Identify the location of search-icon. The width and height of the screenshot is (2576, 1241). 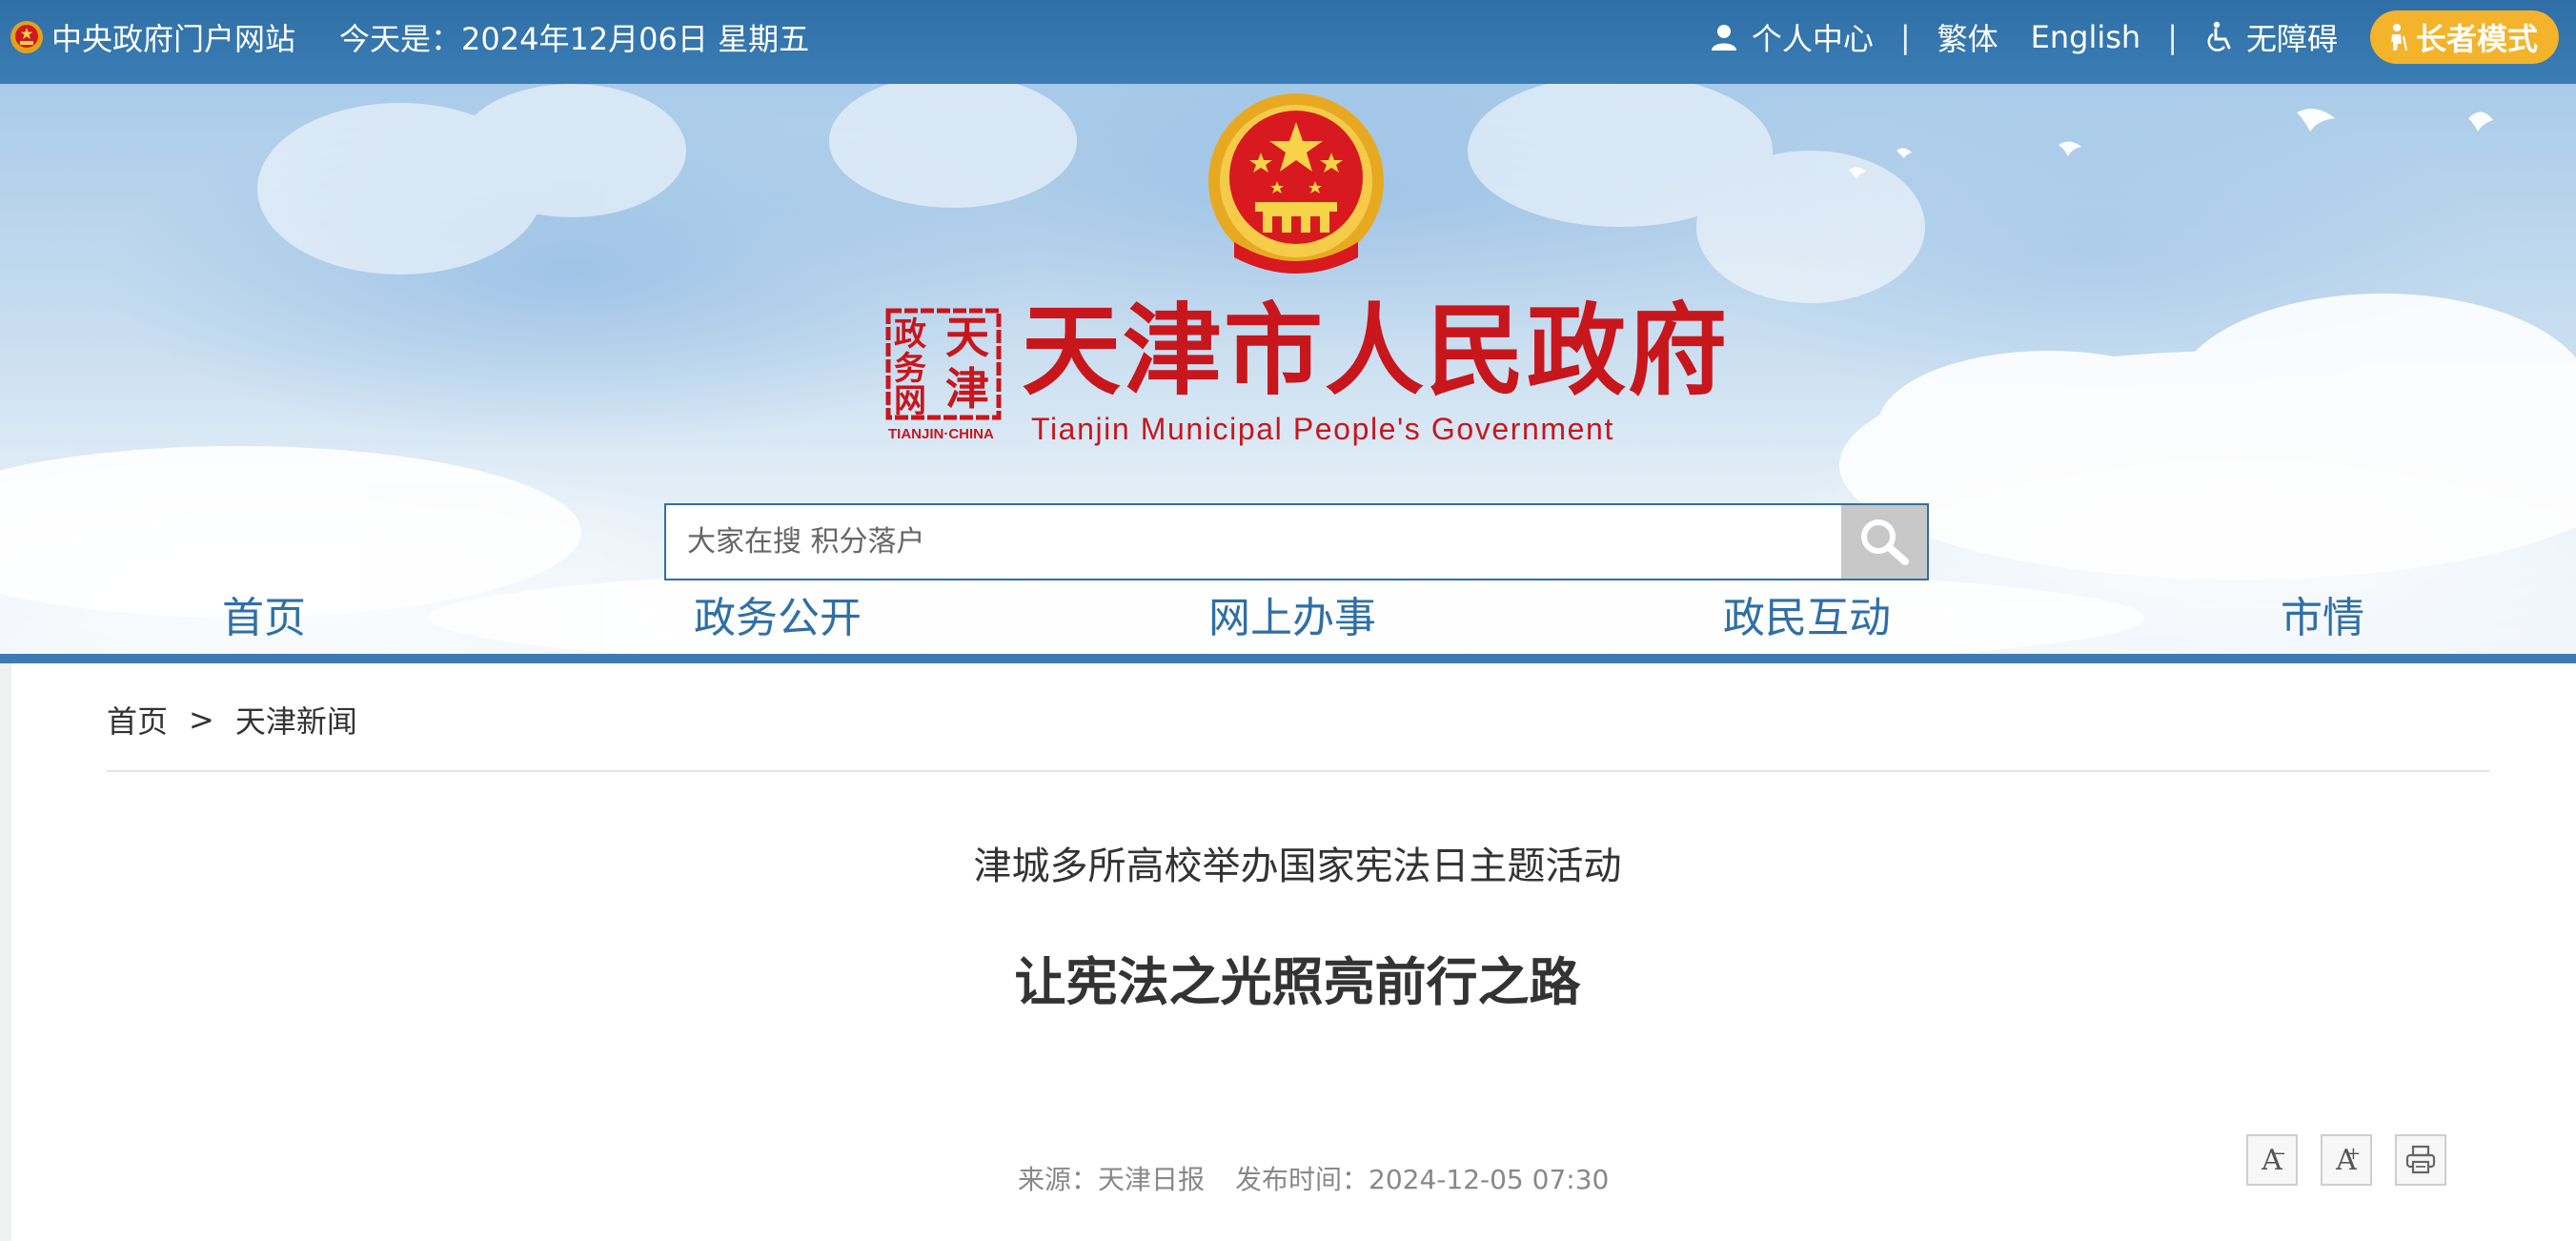
(1885, 542).